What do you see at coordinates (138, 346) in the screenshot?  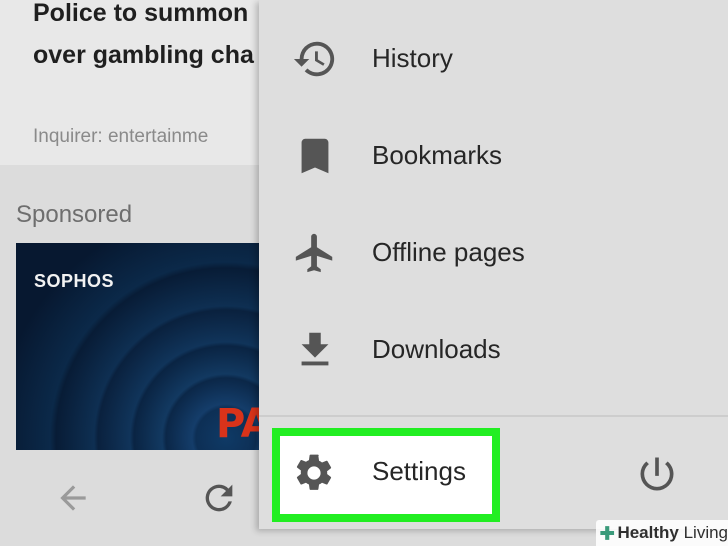 I see `sponsored-ad-image: SOPHOS PA` at bounding box center [138, 346].